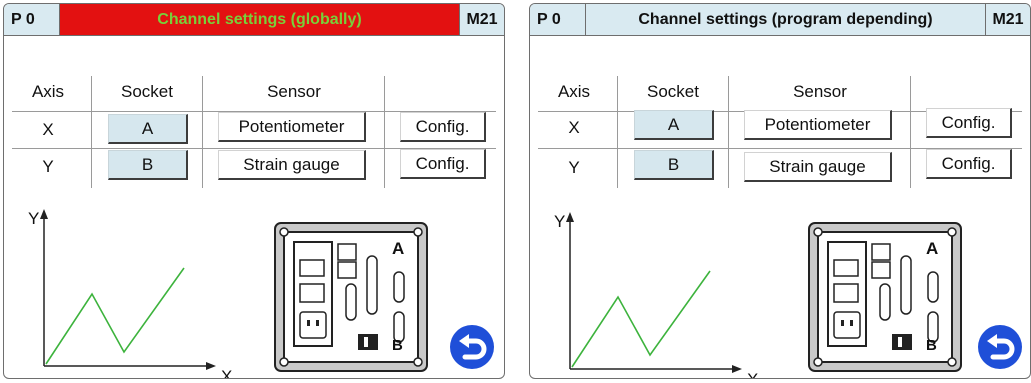 The height and width of the screenshot is (383, 1031). I want to click on panel-title: Channel settings (program depending), so click(786, 20).